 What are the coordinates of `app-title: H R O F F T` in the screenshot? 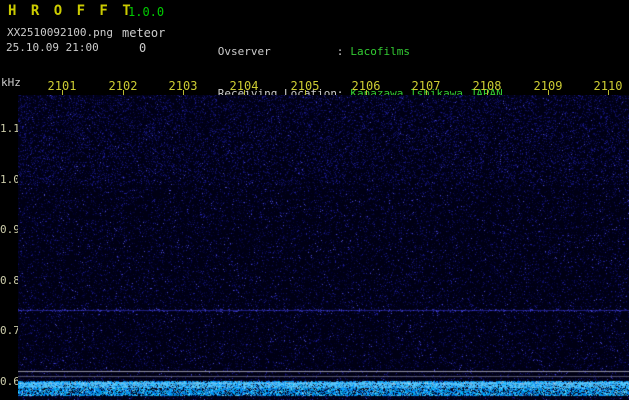 It's located at (71, 11).